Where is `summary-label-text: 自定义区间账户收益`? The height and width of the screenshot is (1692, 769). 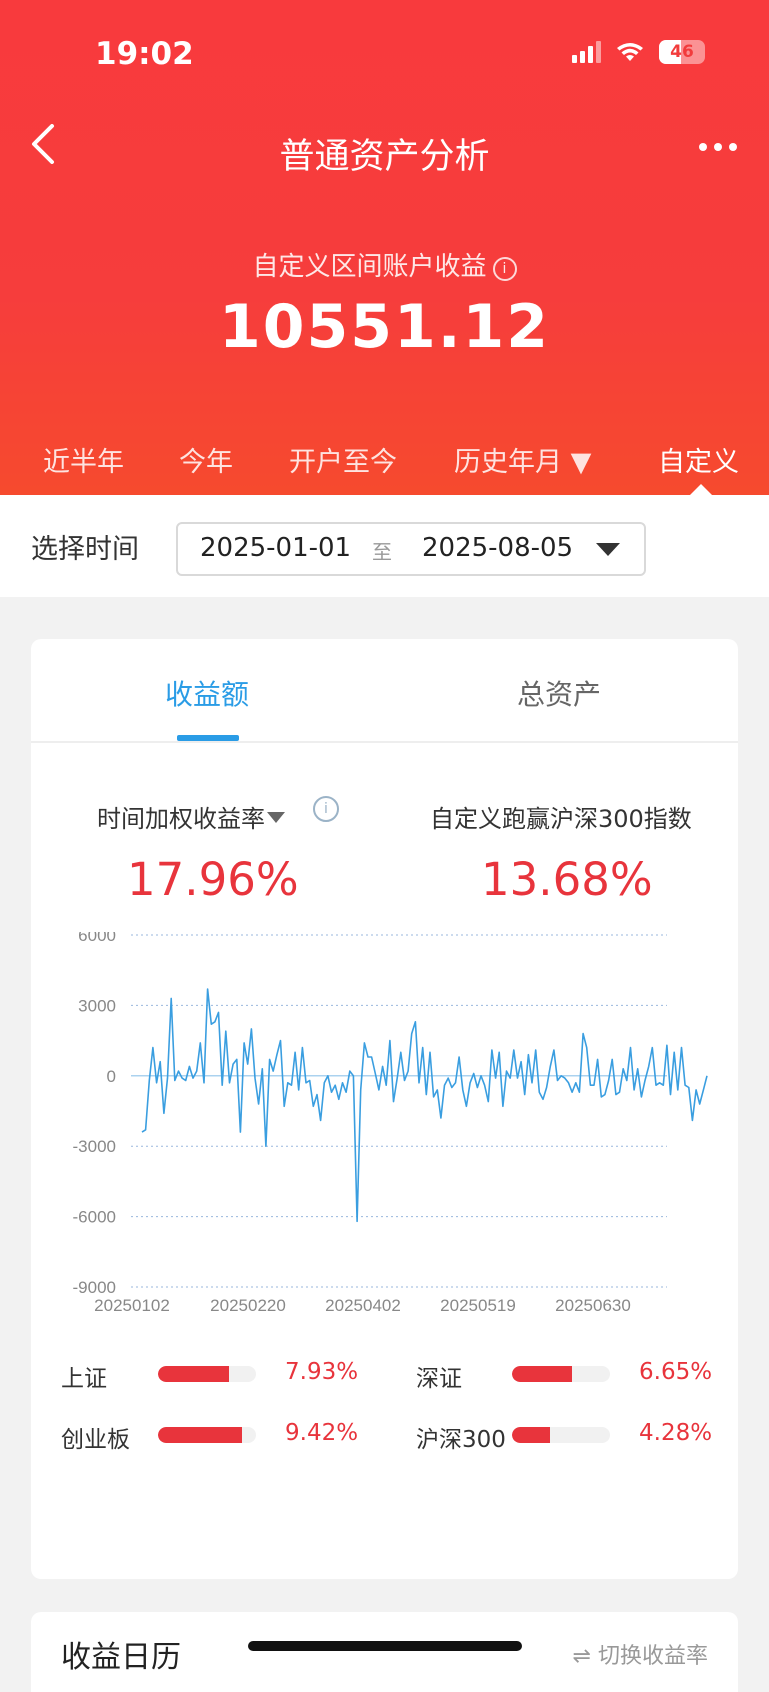 summary-label-text: 自定义区间账户收益 is located at coordinates (369, 267).